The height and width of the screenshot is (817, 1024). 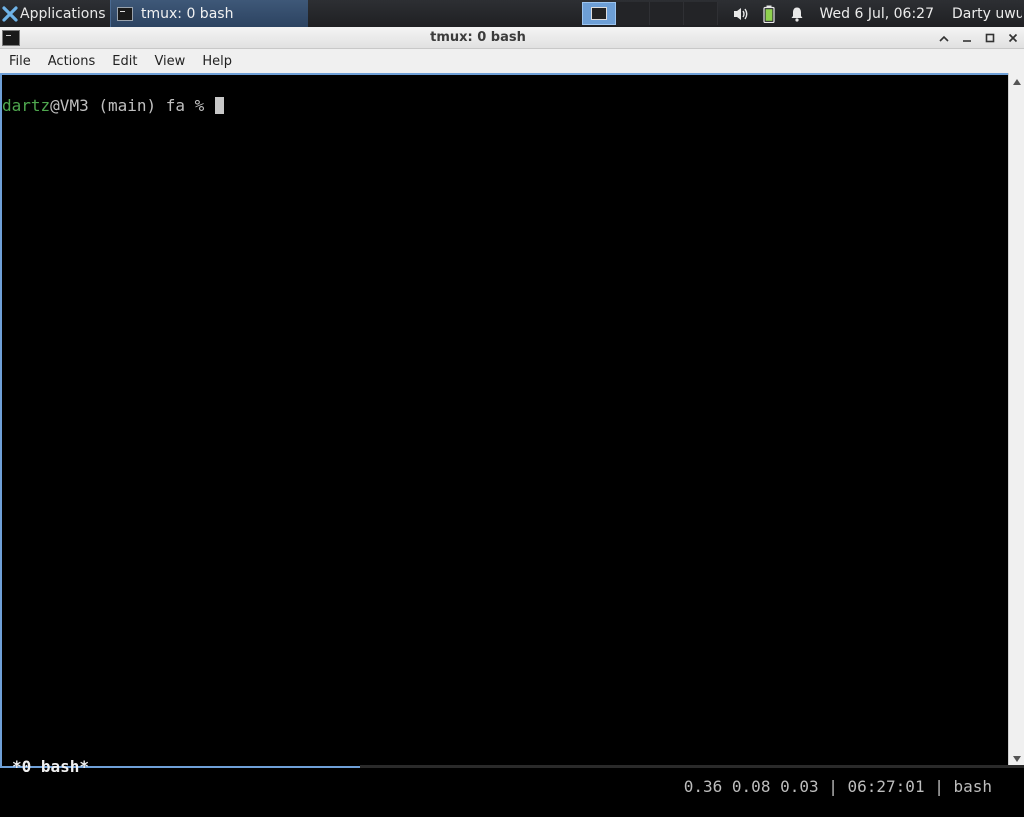 What do you see at coordinates (124, 61) in the screenshot?
I see `menu-edit: Edit` at bounding box center [124, 61].